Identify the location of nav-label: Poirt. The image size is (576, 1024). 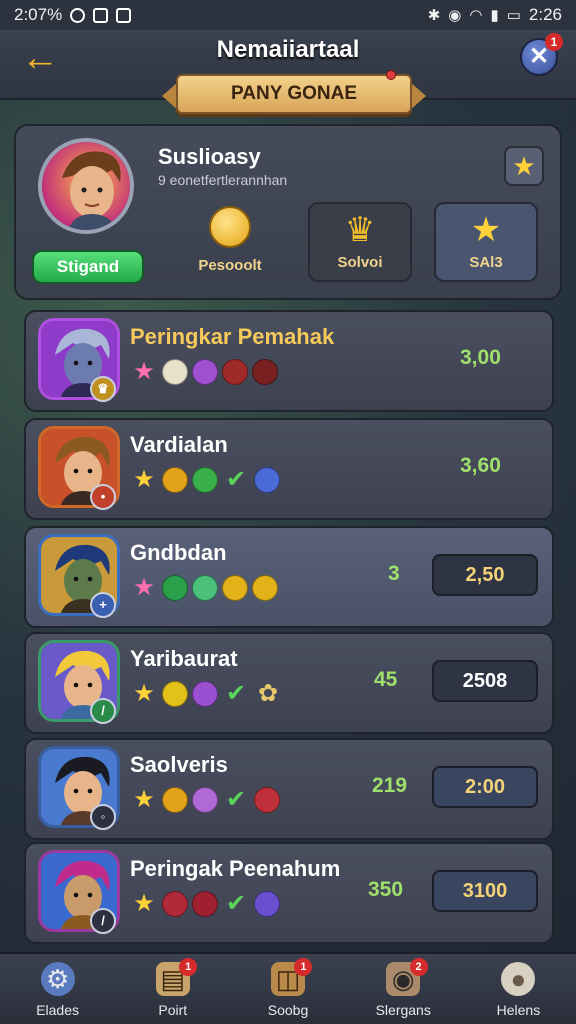
(173, 1010).